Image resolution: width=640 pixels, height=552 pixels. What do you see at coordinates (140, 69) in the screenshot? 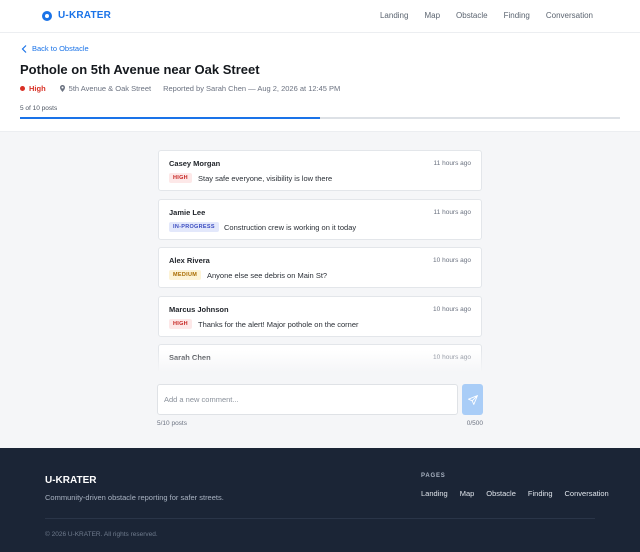
I see `page-title: Pothole on 5th Avenue near Oak Street` at bounding box center [140, 69].